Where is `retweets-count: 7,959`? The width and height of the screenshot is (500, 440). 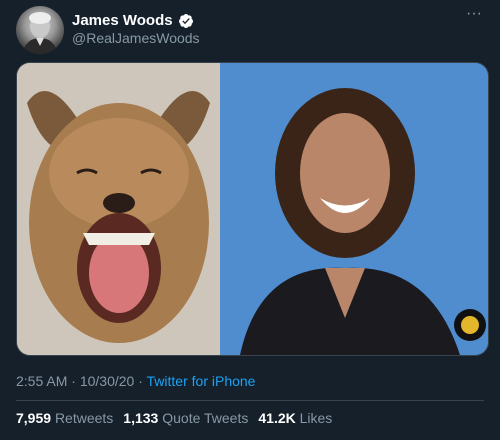
retweets-count: 7,959 is located at coordinates (34, 418).